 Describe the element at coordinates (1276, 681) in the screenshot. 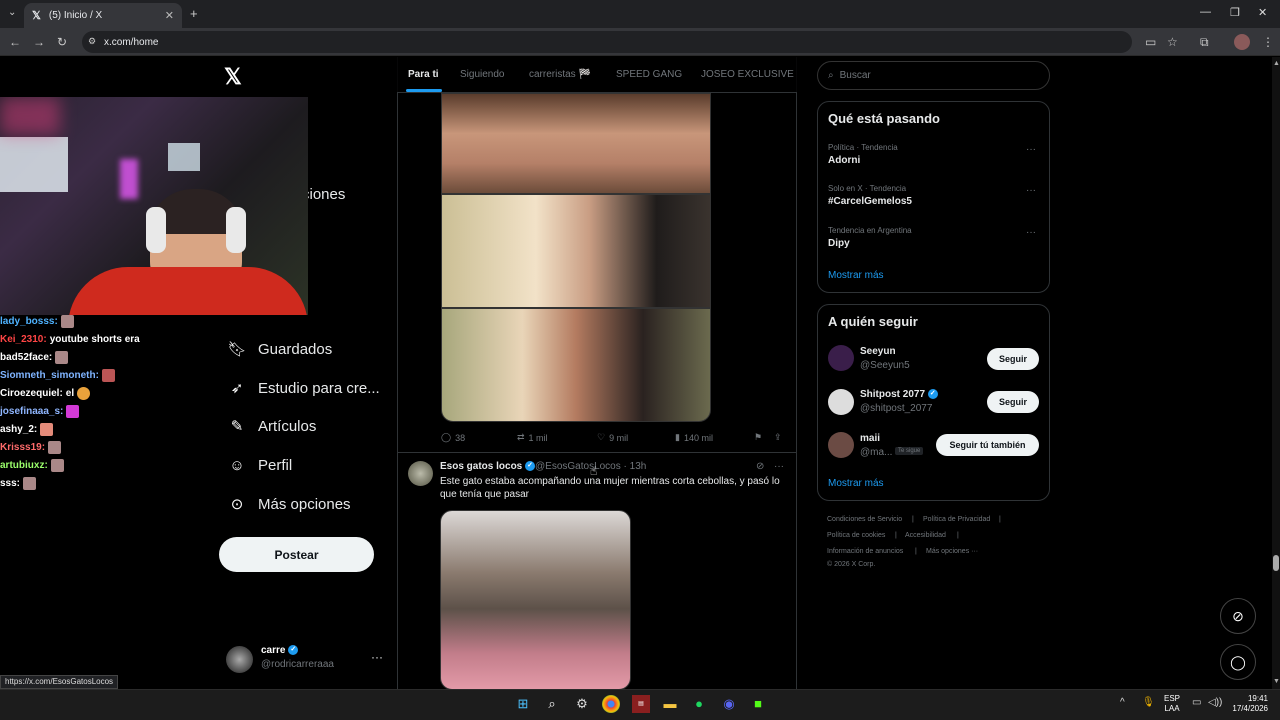

I see `scroll-down-icon: ▼` at that location.